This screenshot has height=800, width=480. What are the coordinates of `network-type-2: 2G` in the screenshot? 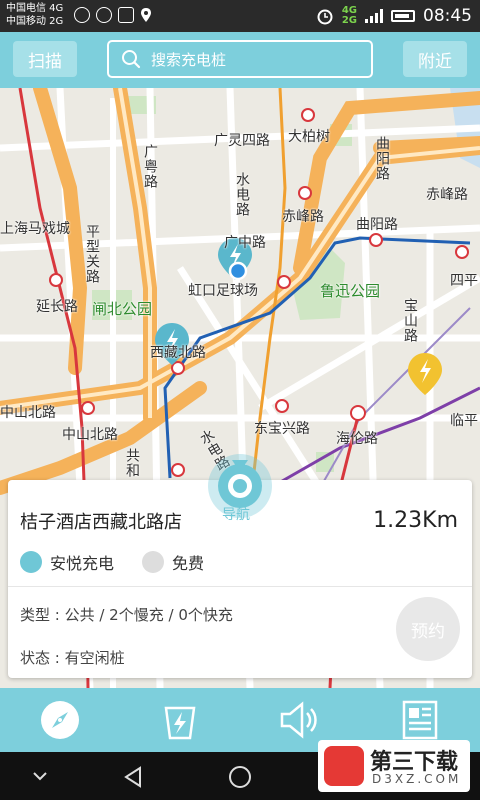 It's located at (349, 20).